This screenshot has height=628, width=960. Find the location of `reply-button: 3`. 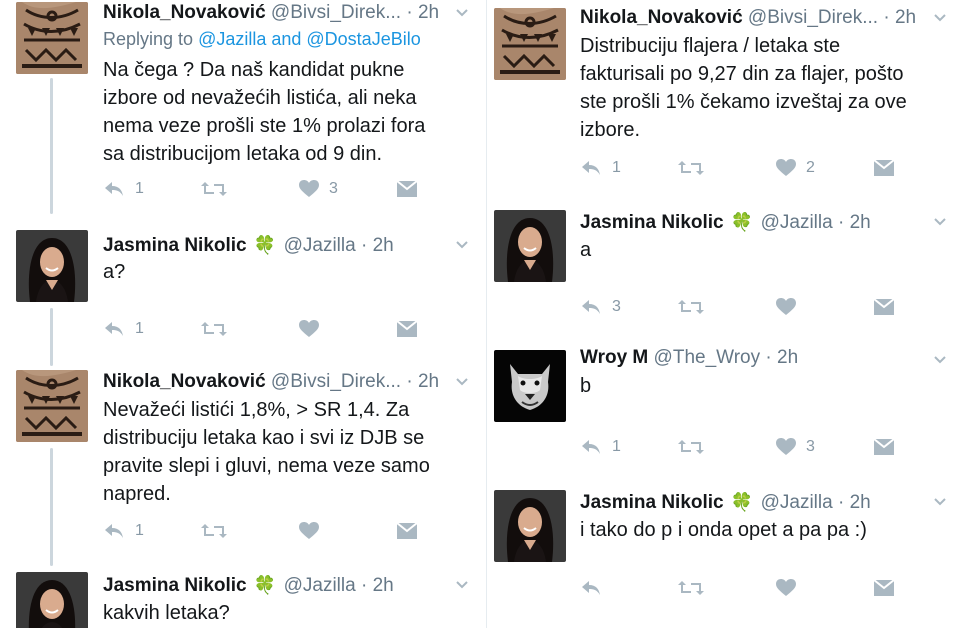

reply-button: 3 is located at coordinates (600, 307).